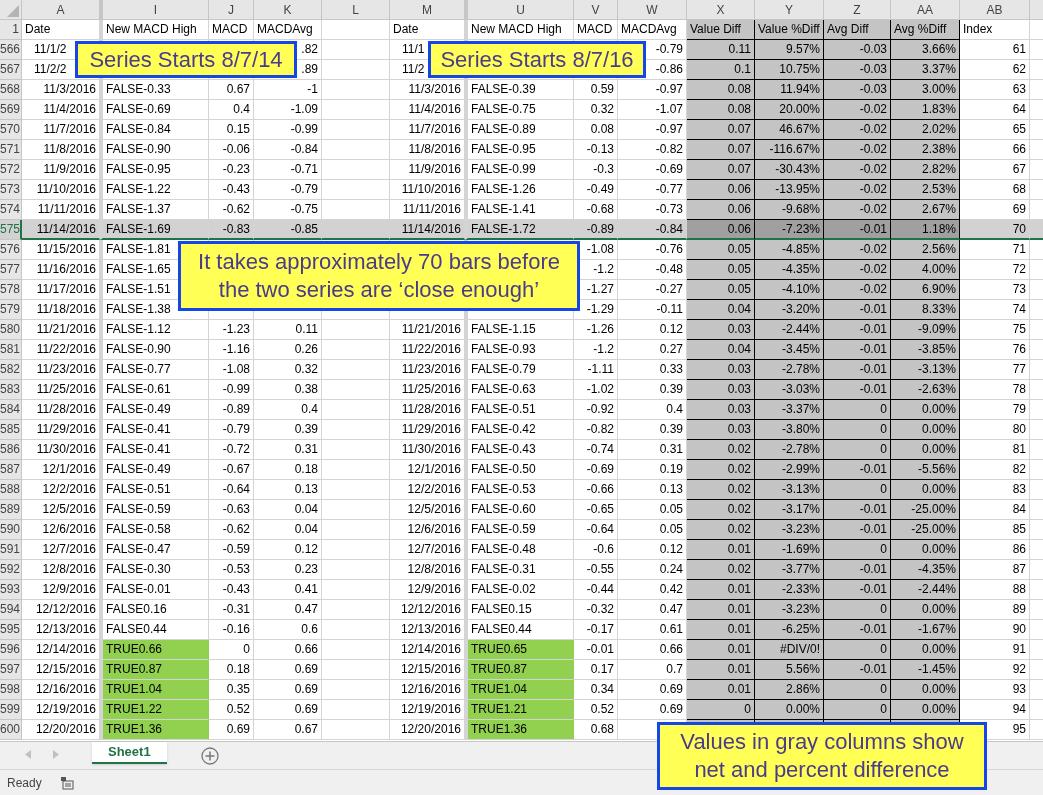  What do you see at coordinates (231, 370) in the screenshot?
I see `table-cell: -1.08` at bounding box center [231, 370].